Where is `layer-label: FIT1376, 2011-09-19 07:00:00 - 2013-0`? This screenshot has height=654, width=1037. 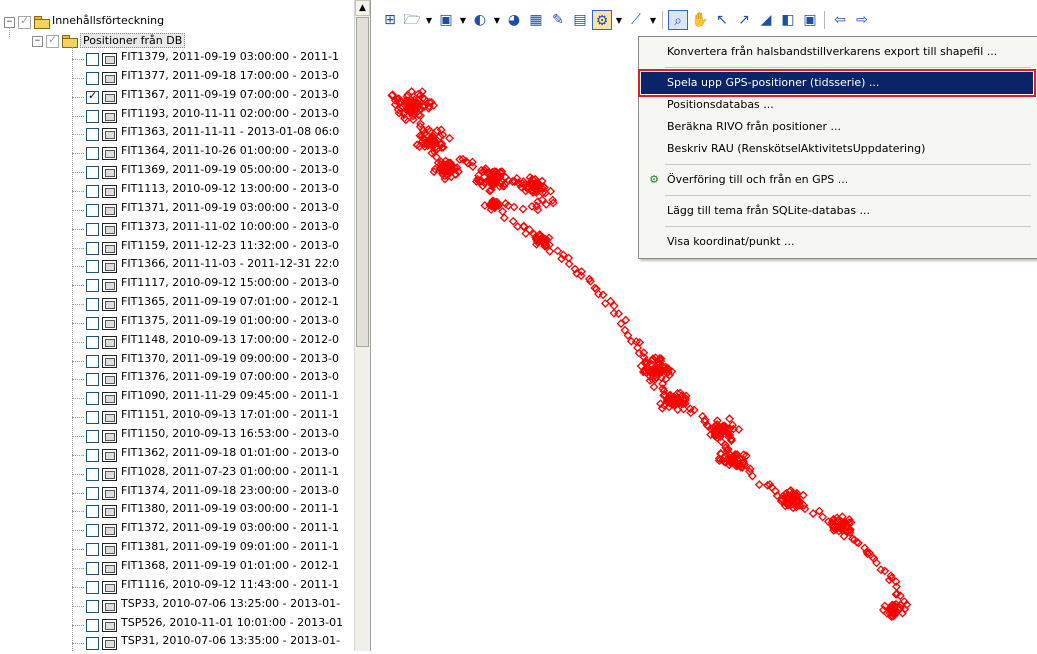 layer-label: FIT1376, 2011-09-19 07:00:00 - 2013-0 is located at coordinates (230, 376).